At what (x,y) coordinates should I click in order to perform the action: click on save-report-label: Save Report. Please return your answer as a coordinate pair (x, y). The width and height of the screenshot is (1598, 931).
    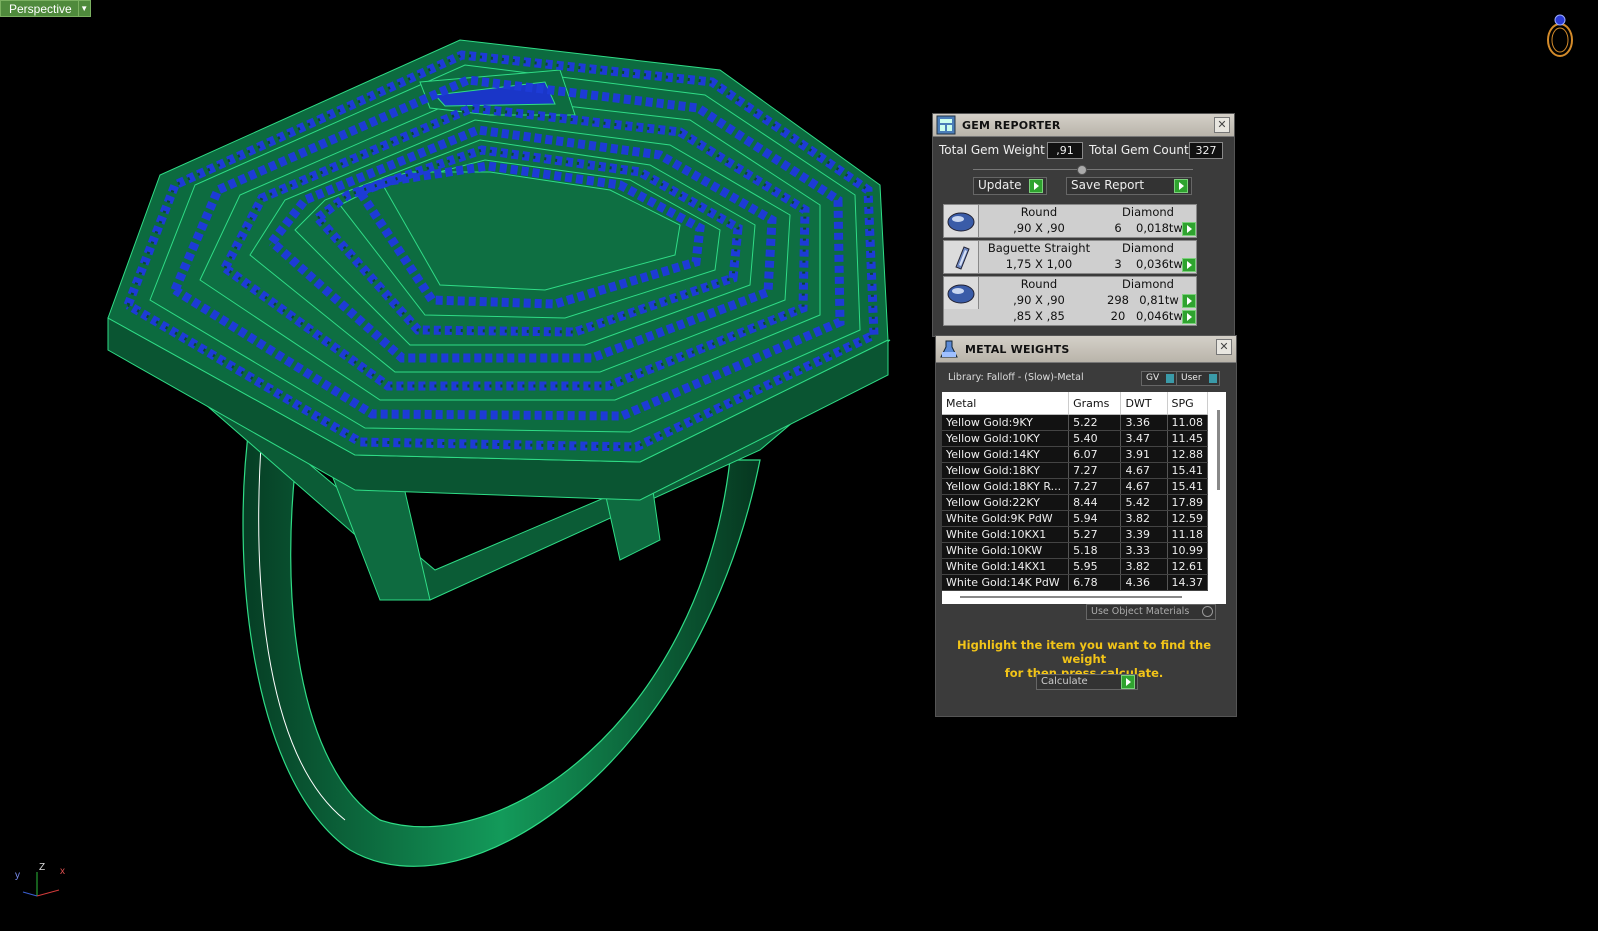
    Looking at the image, I should click on (1108, 185).